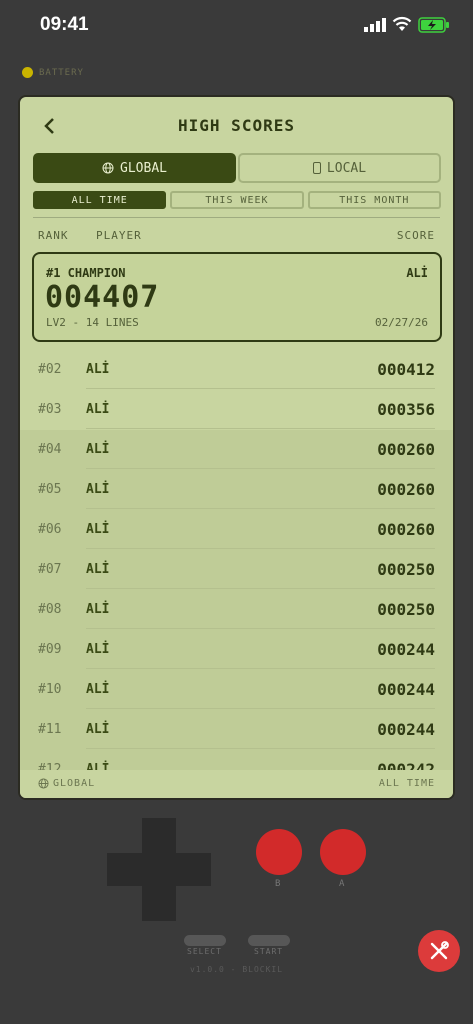 This screenshot has width=473, height=1024. What do you see at coordinates (204, 951) in the screenshot?
I see `select-label: SELECT` at bounding box center [204, 951].